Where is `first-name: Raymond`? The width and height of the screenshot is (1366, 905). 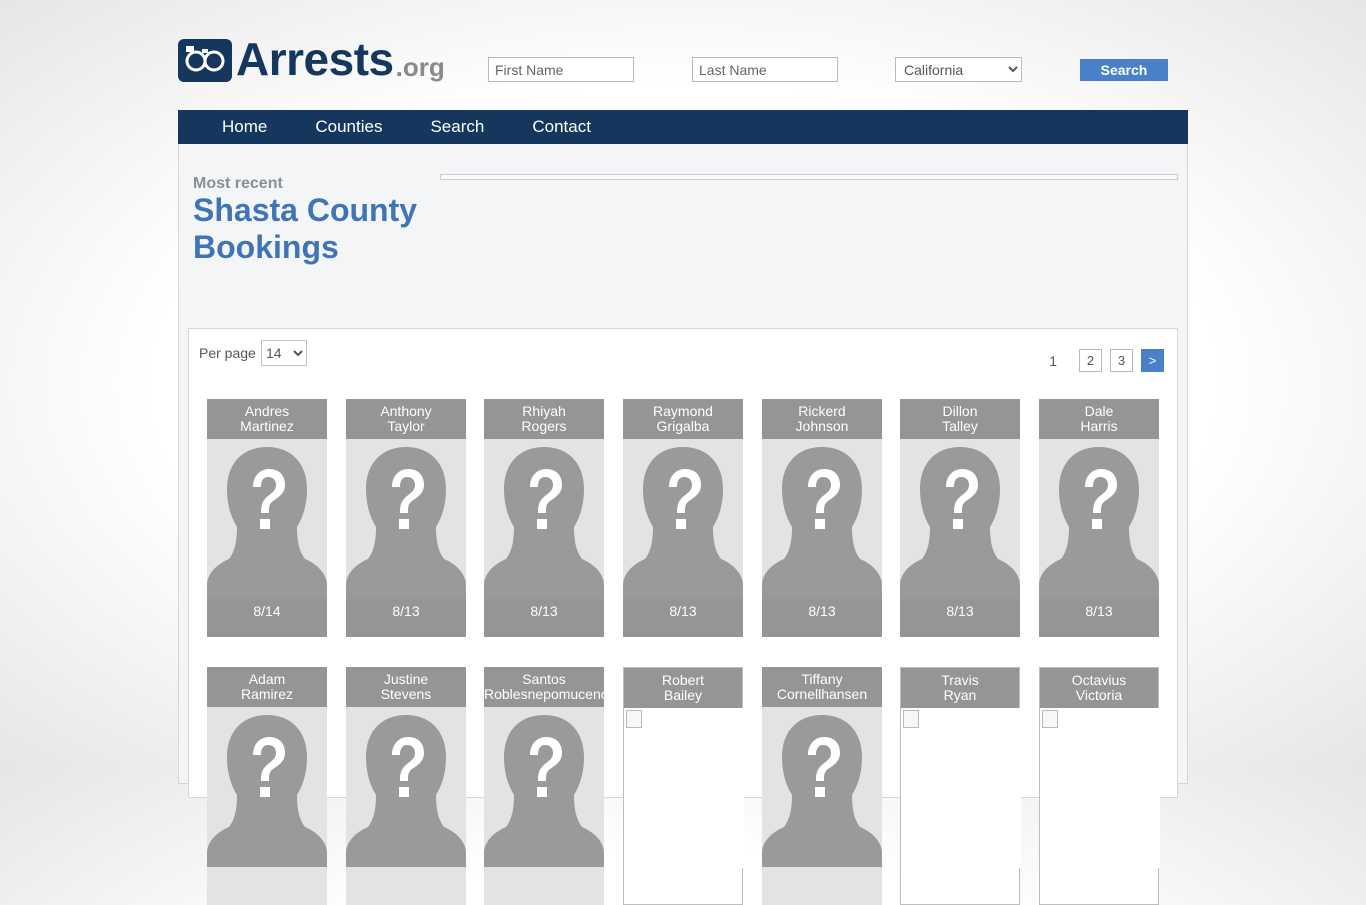 first-name: Raymond is located at coordinates (683, 411).